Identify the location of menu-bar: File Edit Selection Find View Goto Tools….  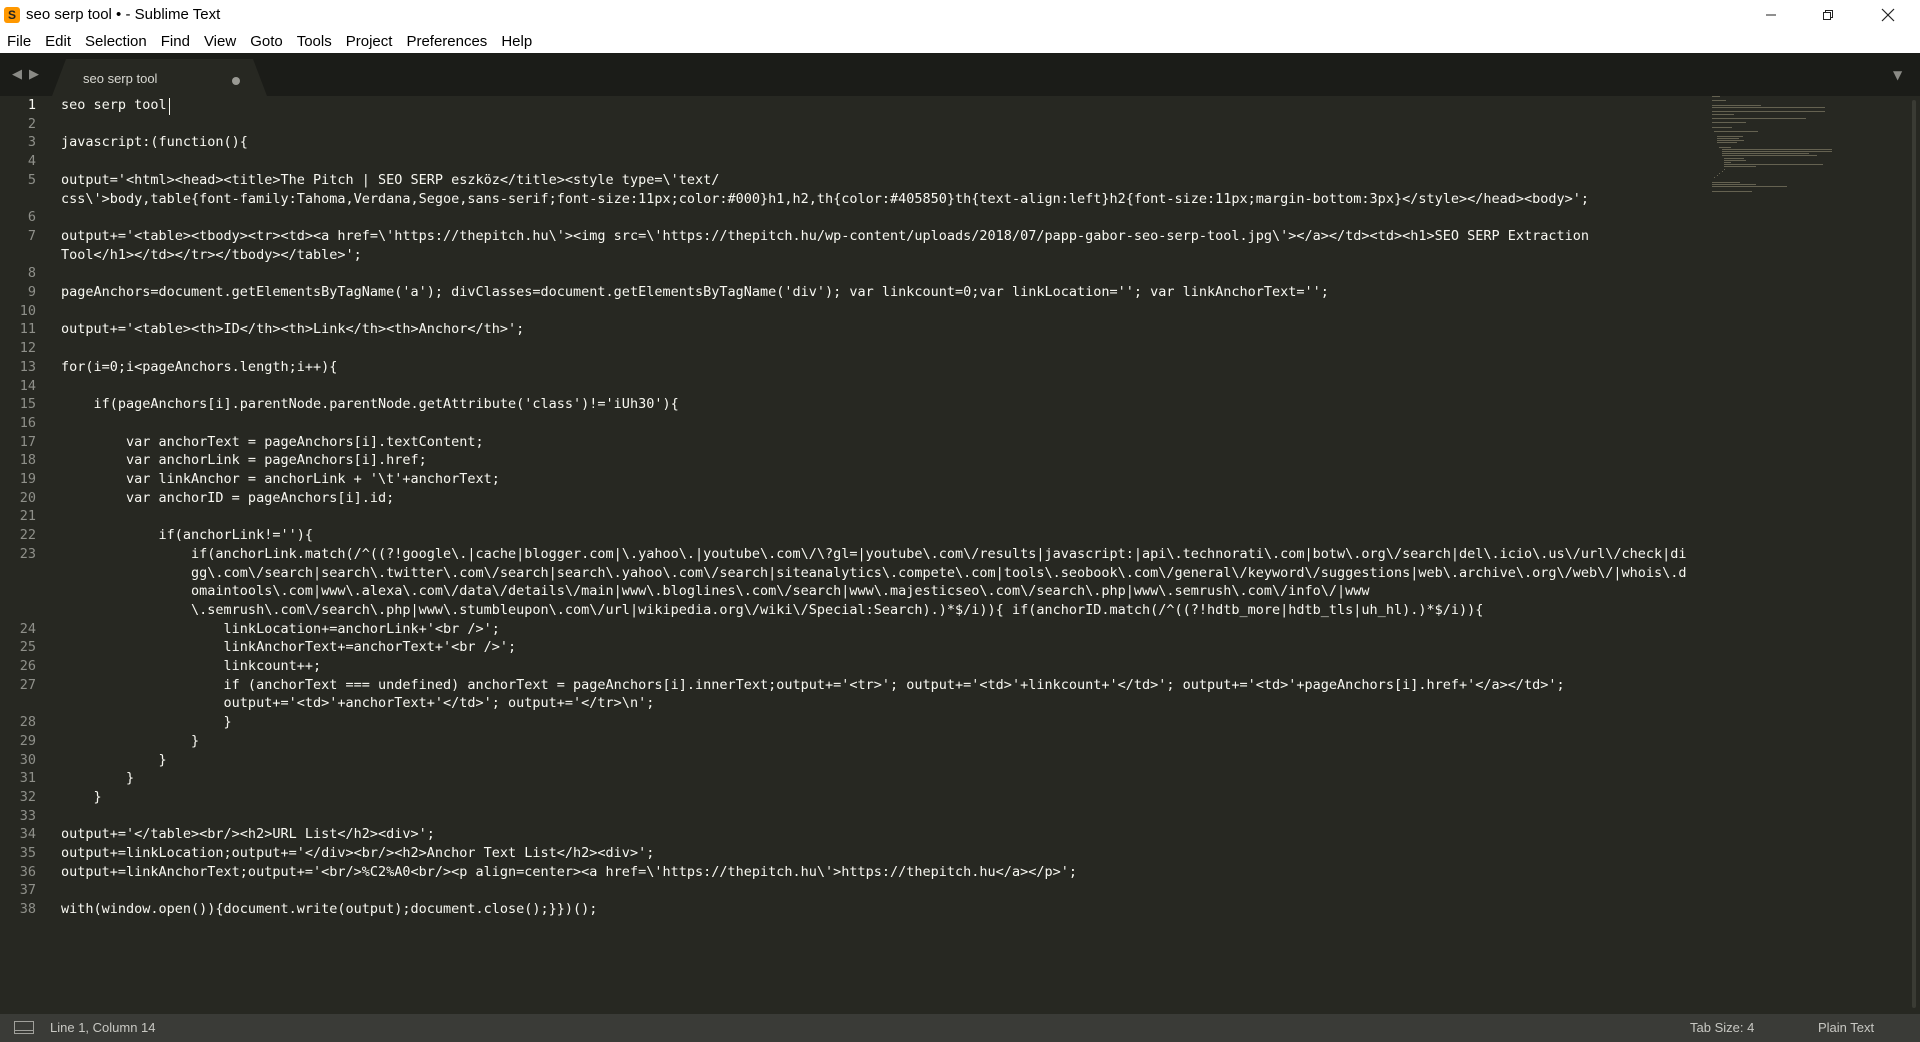
(960, 41).